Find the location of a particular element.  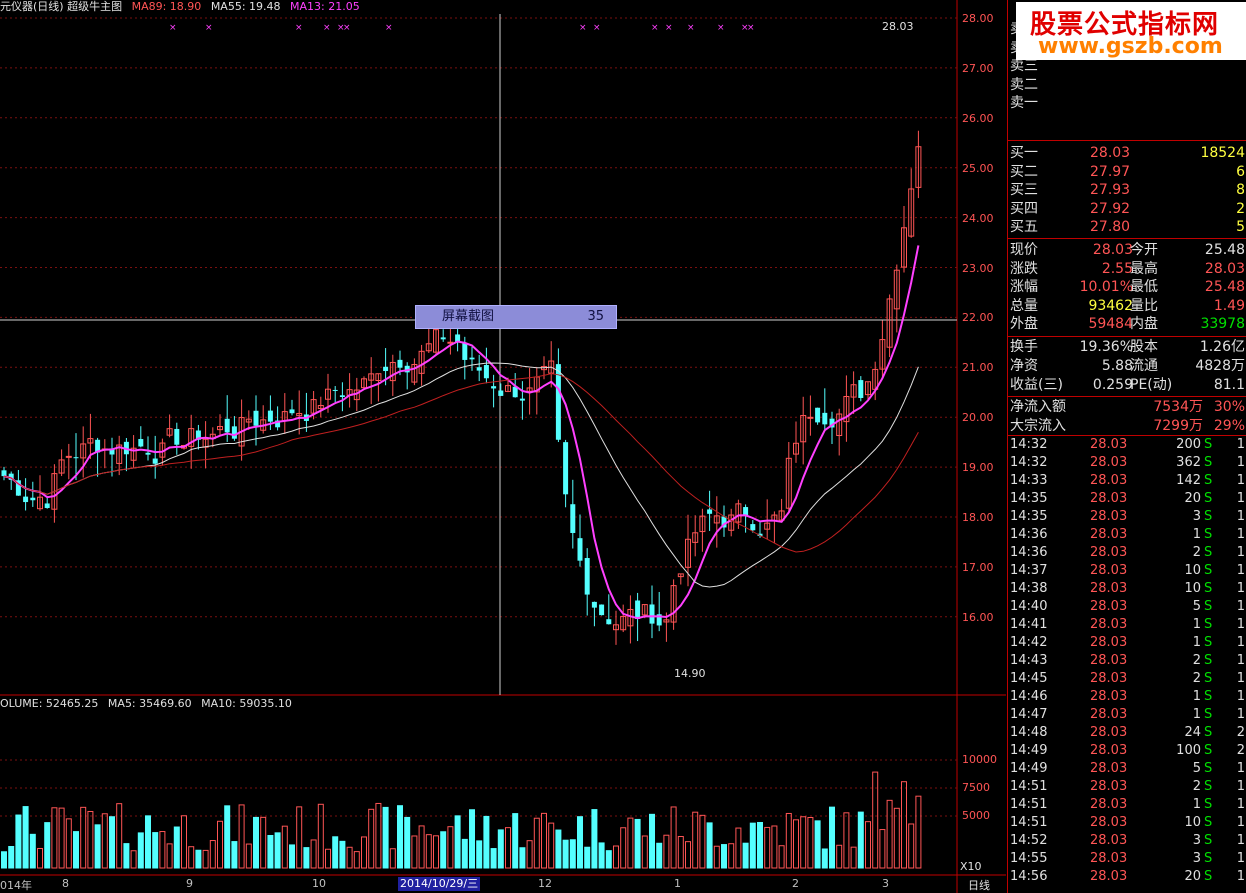

tick-row: 14:32 28.03 200 S 1 is located at coordinates (1127, 445).